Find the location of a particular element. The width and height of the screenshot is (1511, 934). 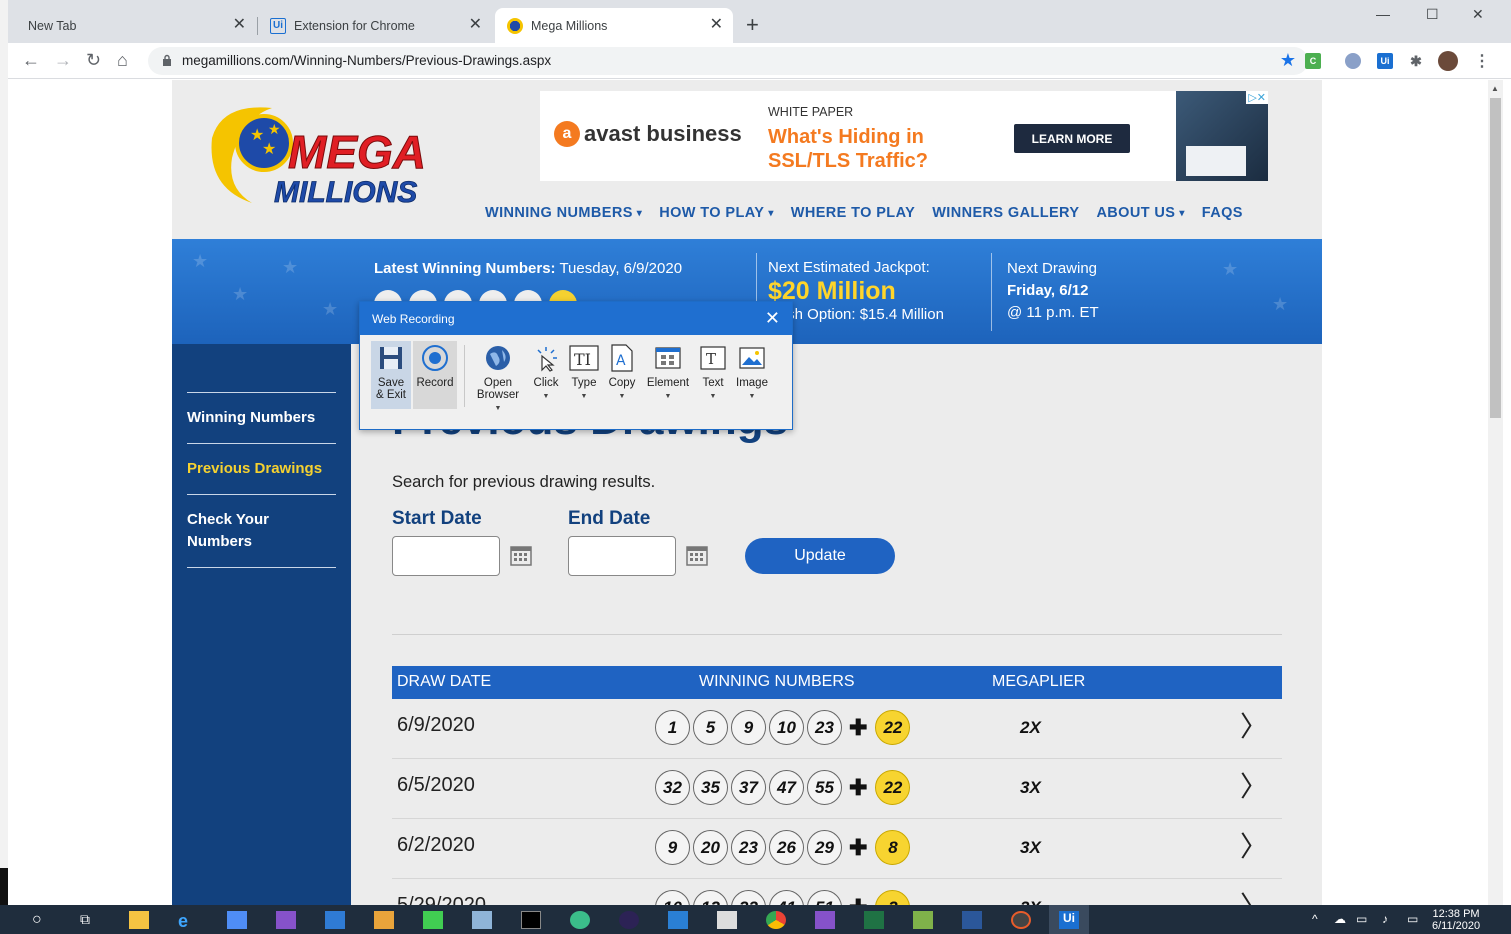

nav-winners-gallery: WINNERS GALLERY is located at coordinates (1005, 213).